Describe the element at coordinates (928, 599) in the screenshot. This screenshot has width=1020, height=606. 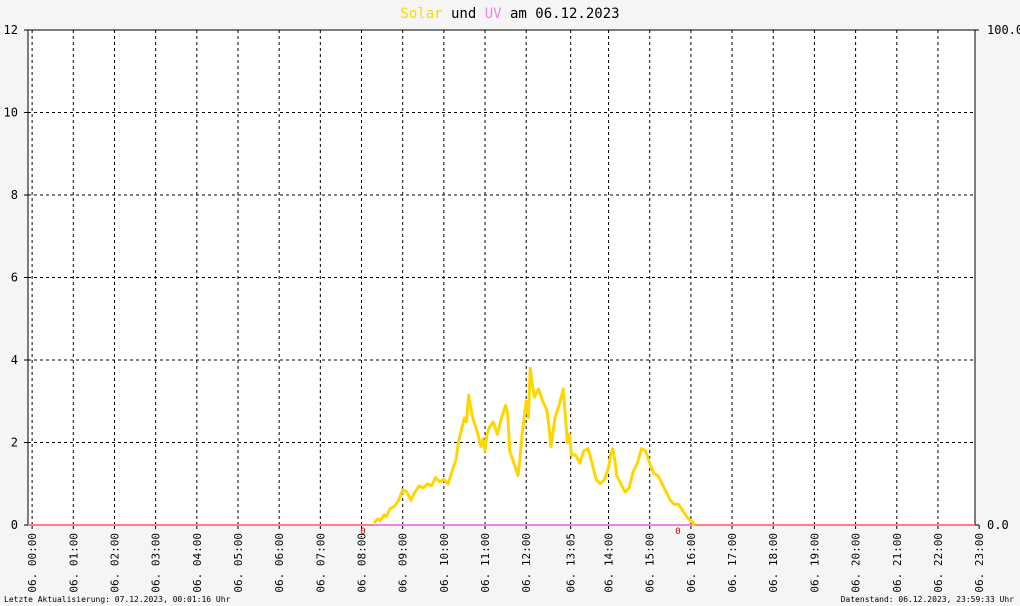
I see `footer-data-status: Datenstand: 06.12.2023, 23:59:33 Uhr` at that location.